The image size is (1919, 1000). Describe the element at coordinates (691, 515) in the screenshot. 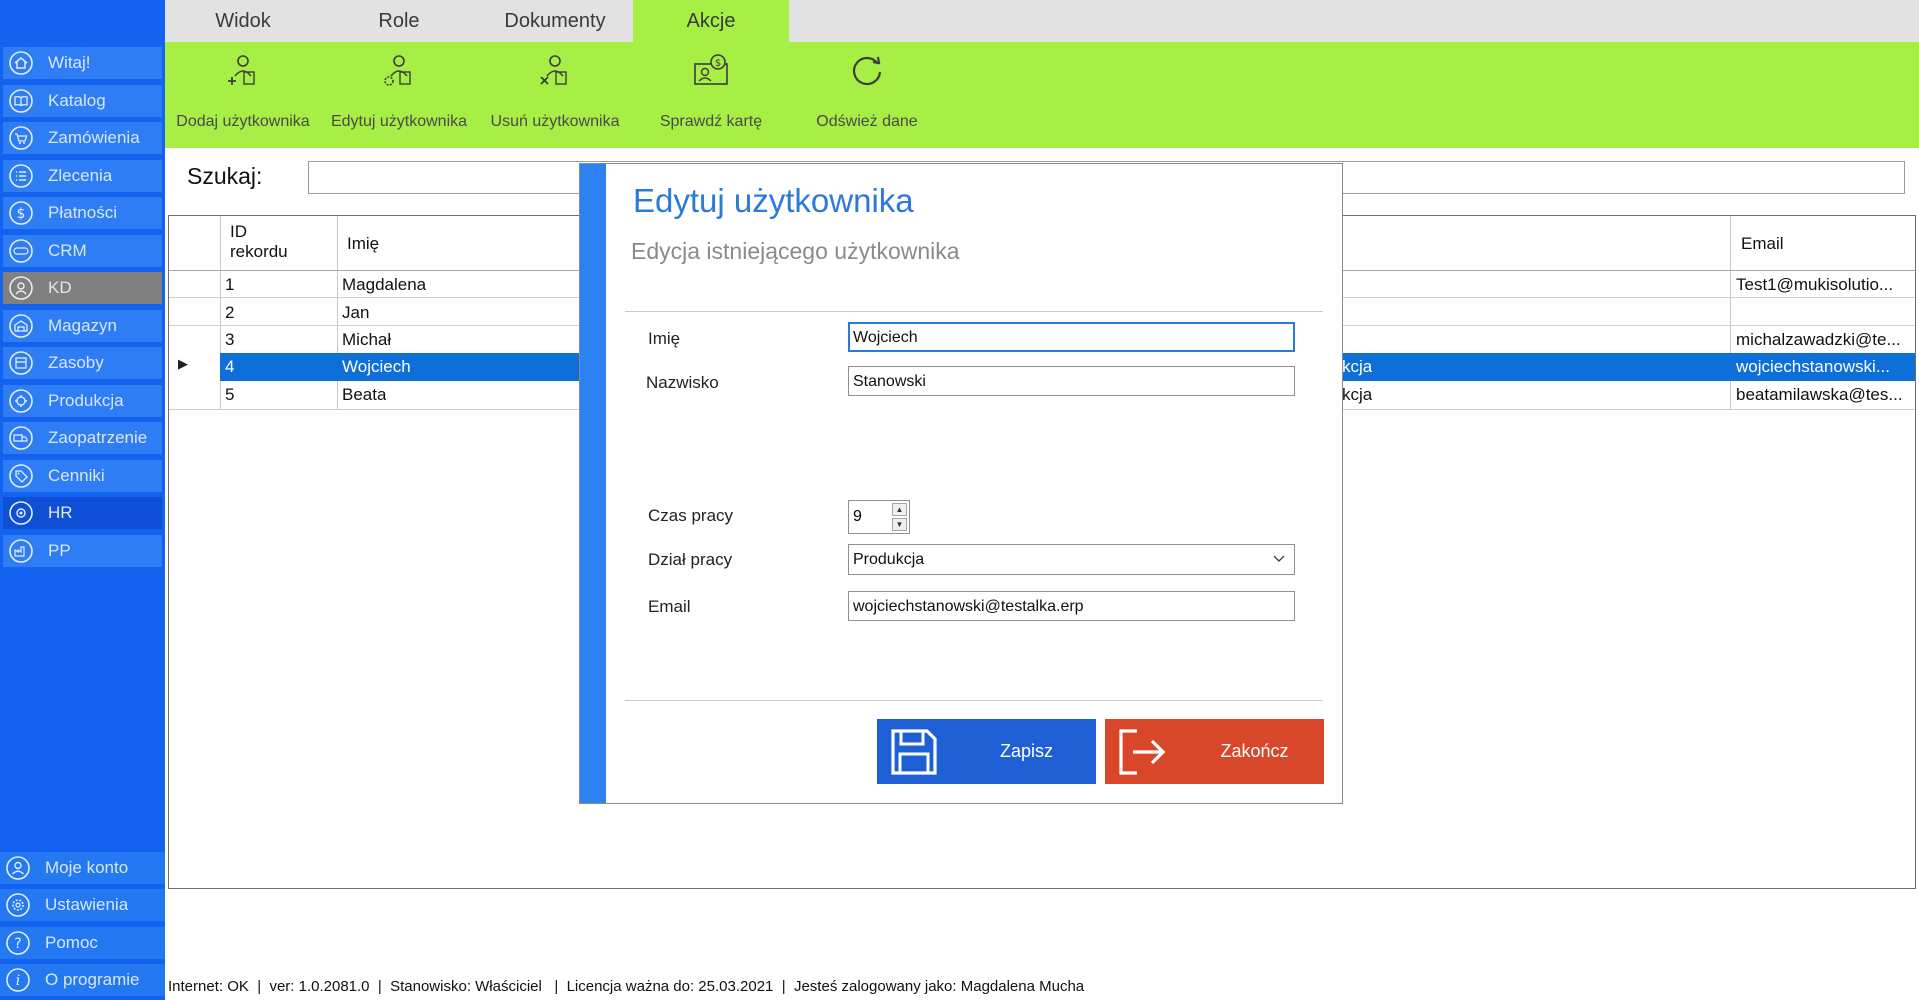

I see `work-hours-label: Czas pracy` at that location.